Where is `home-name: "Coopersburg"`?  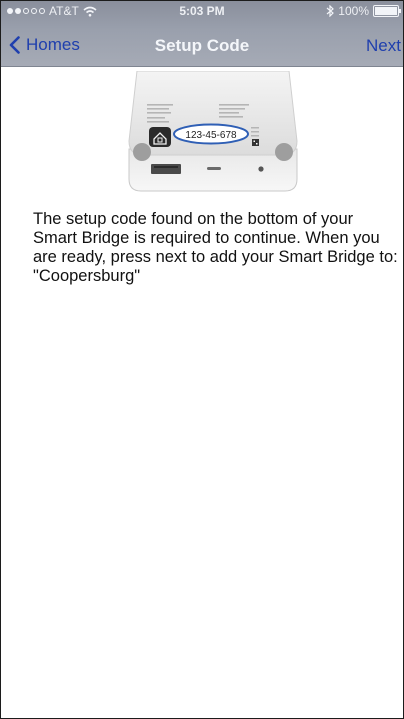
home-name: "Coopersburg" is located at coordinates (87, 276).